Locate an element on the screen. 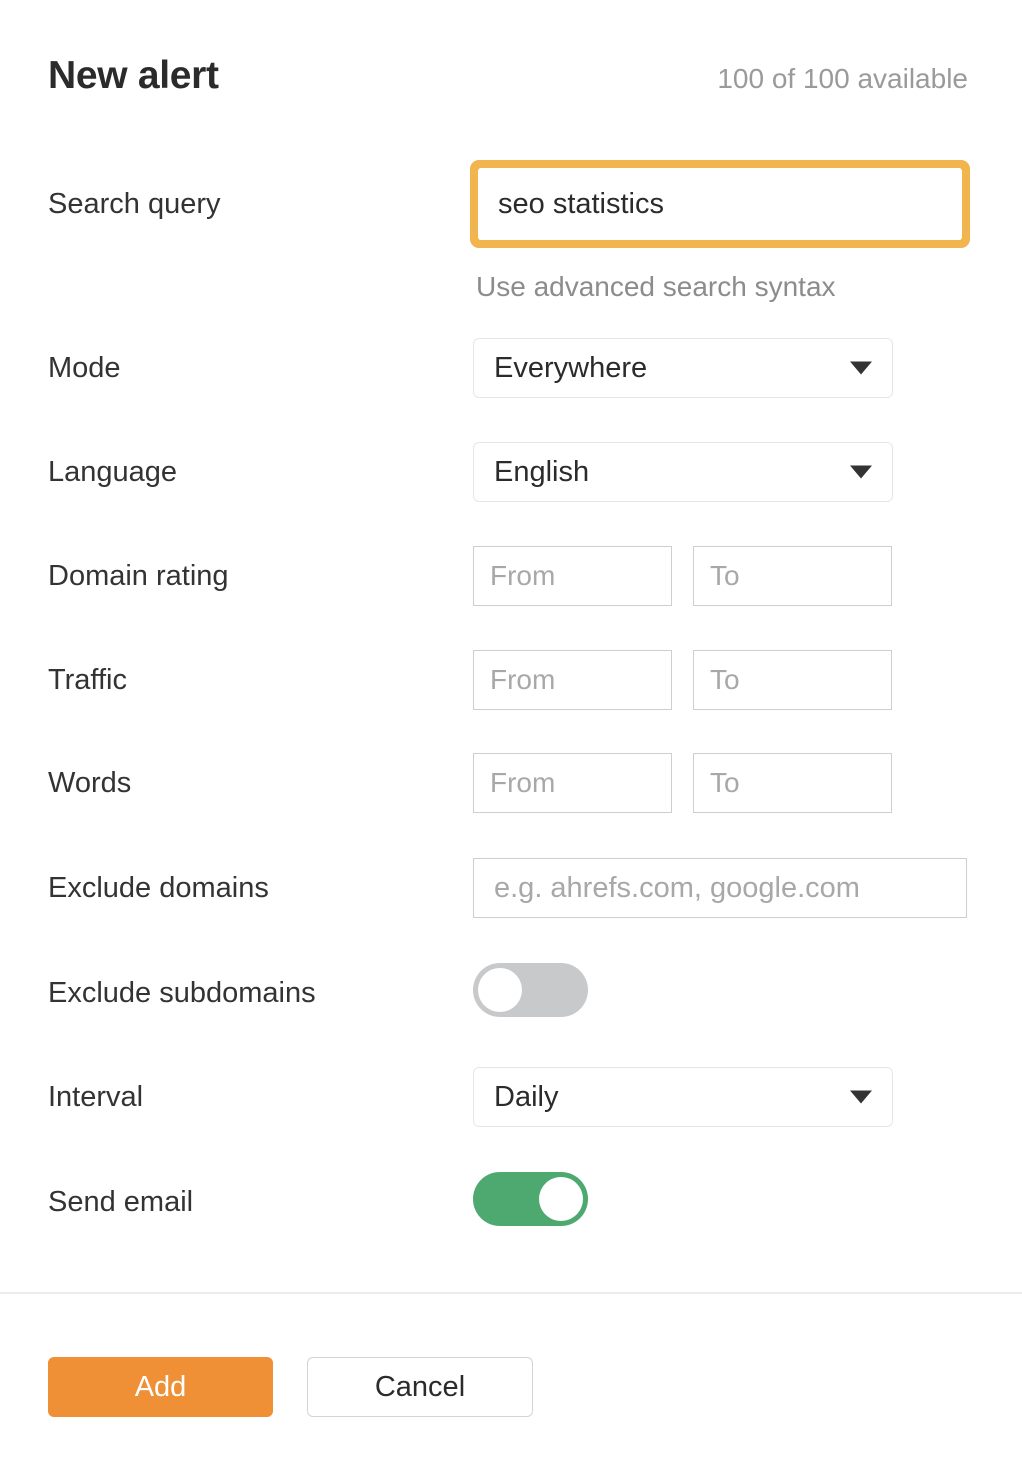  mode-select-value: Everywhere is located at coordinates (571, 367).